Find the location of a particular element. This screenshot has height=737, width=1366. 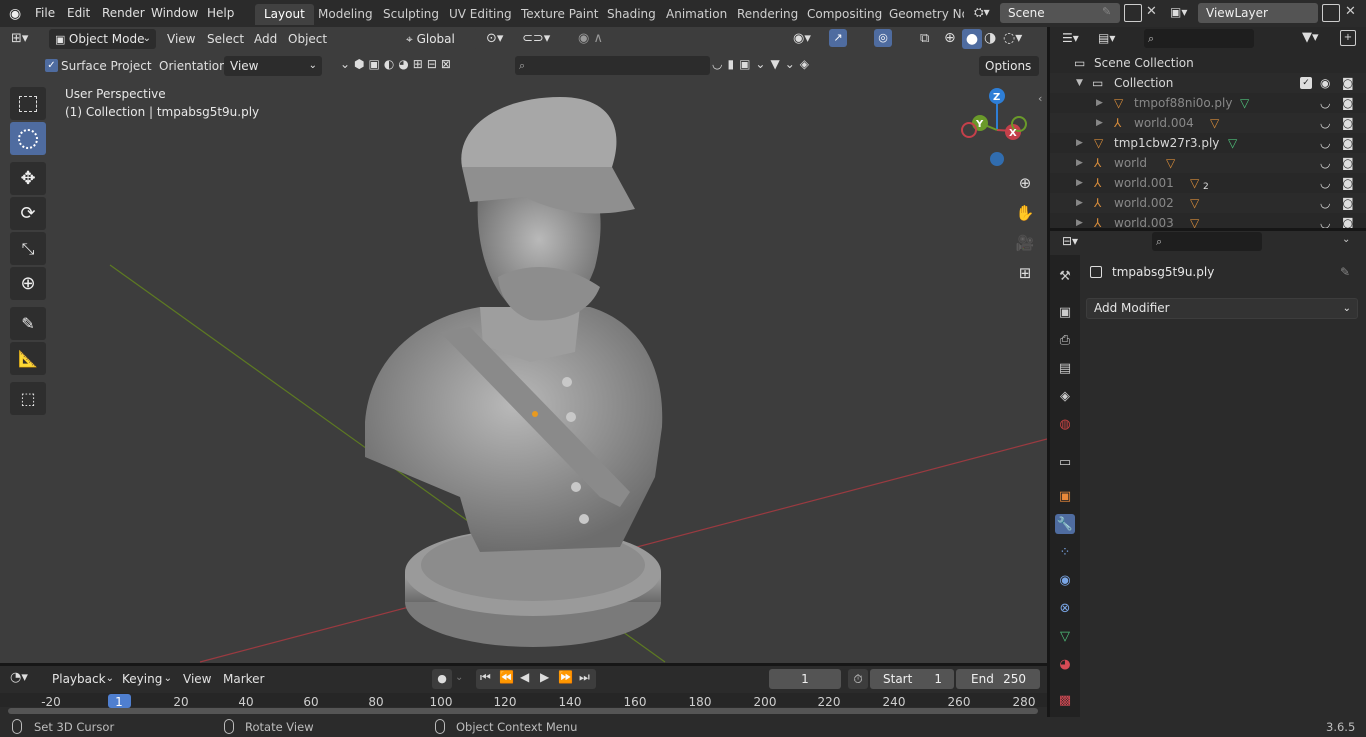

jump-start-icon: ⏮ is located at coordinates (485, 677).